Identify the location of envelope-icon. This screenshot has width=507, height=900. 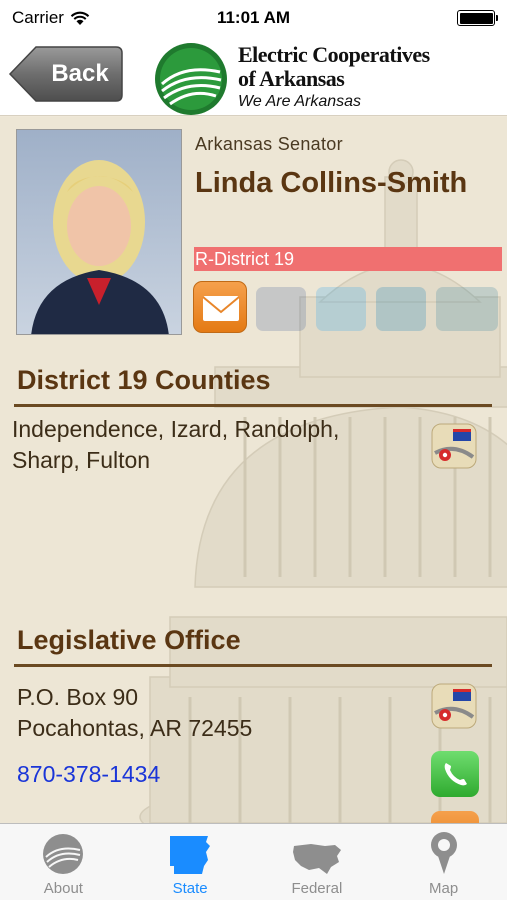
(221, 308).